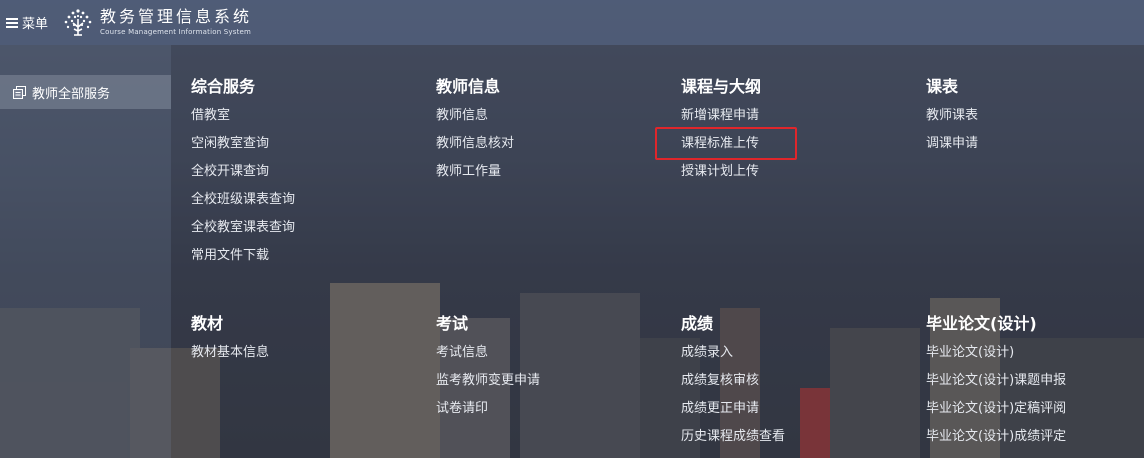 This screenshot has width=1144, height=458. What do you see at coordinates (35, 24) in the screenshot?
I see `menu-label: 菜单` at bounding box center [35, 24].